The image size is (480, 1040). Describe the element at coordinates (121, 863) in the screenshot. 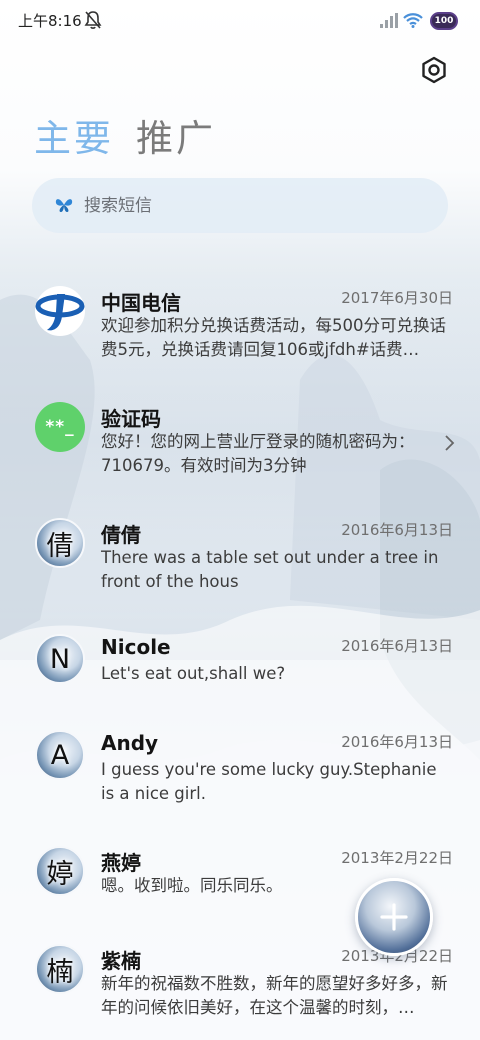

I see `sender-name: 燕婷` at that location.